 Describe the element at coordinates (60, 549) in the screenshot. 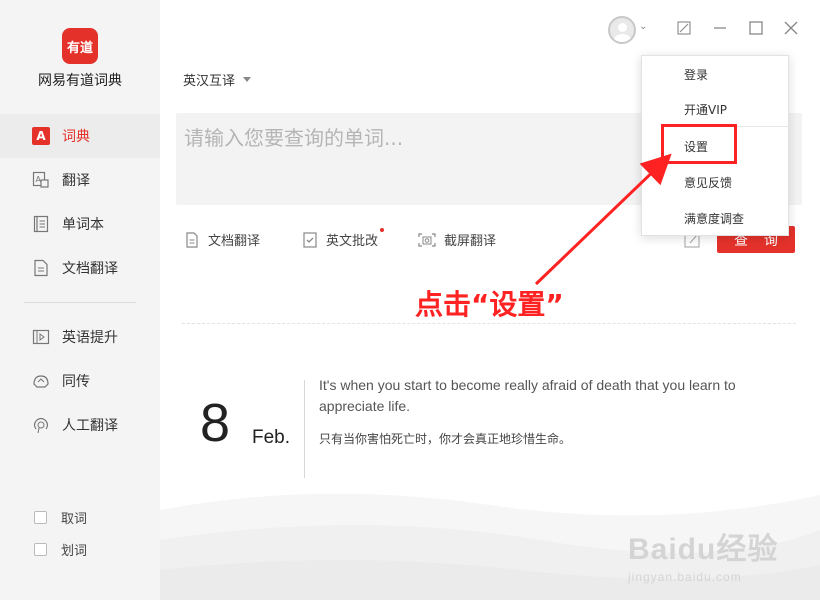

I see `checkbox-huaci: 划词` at that location.